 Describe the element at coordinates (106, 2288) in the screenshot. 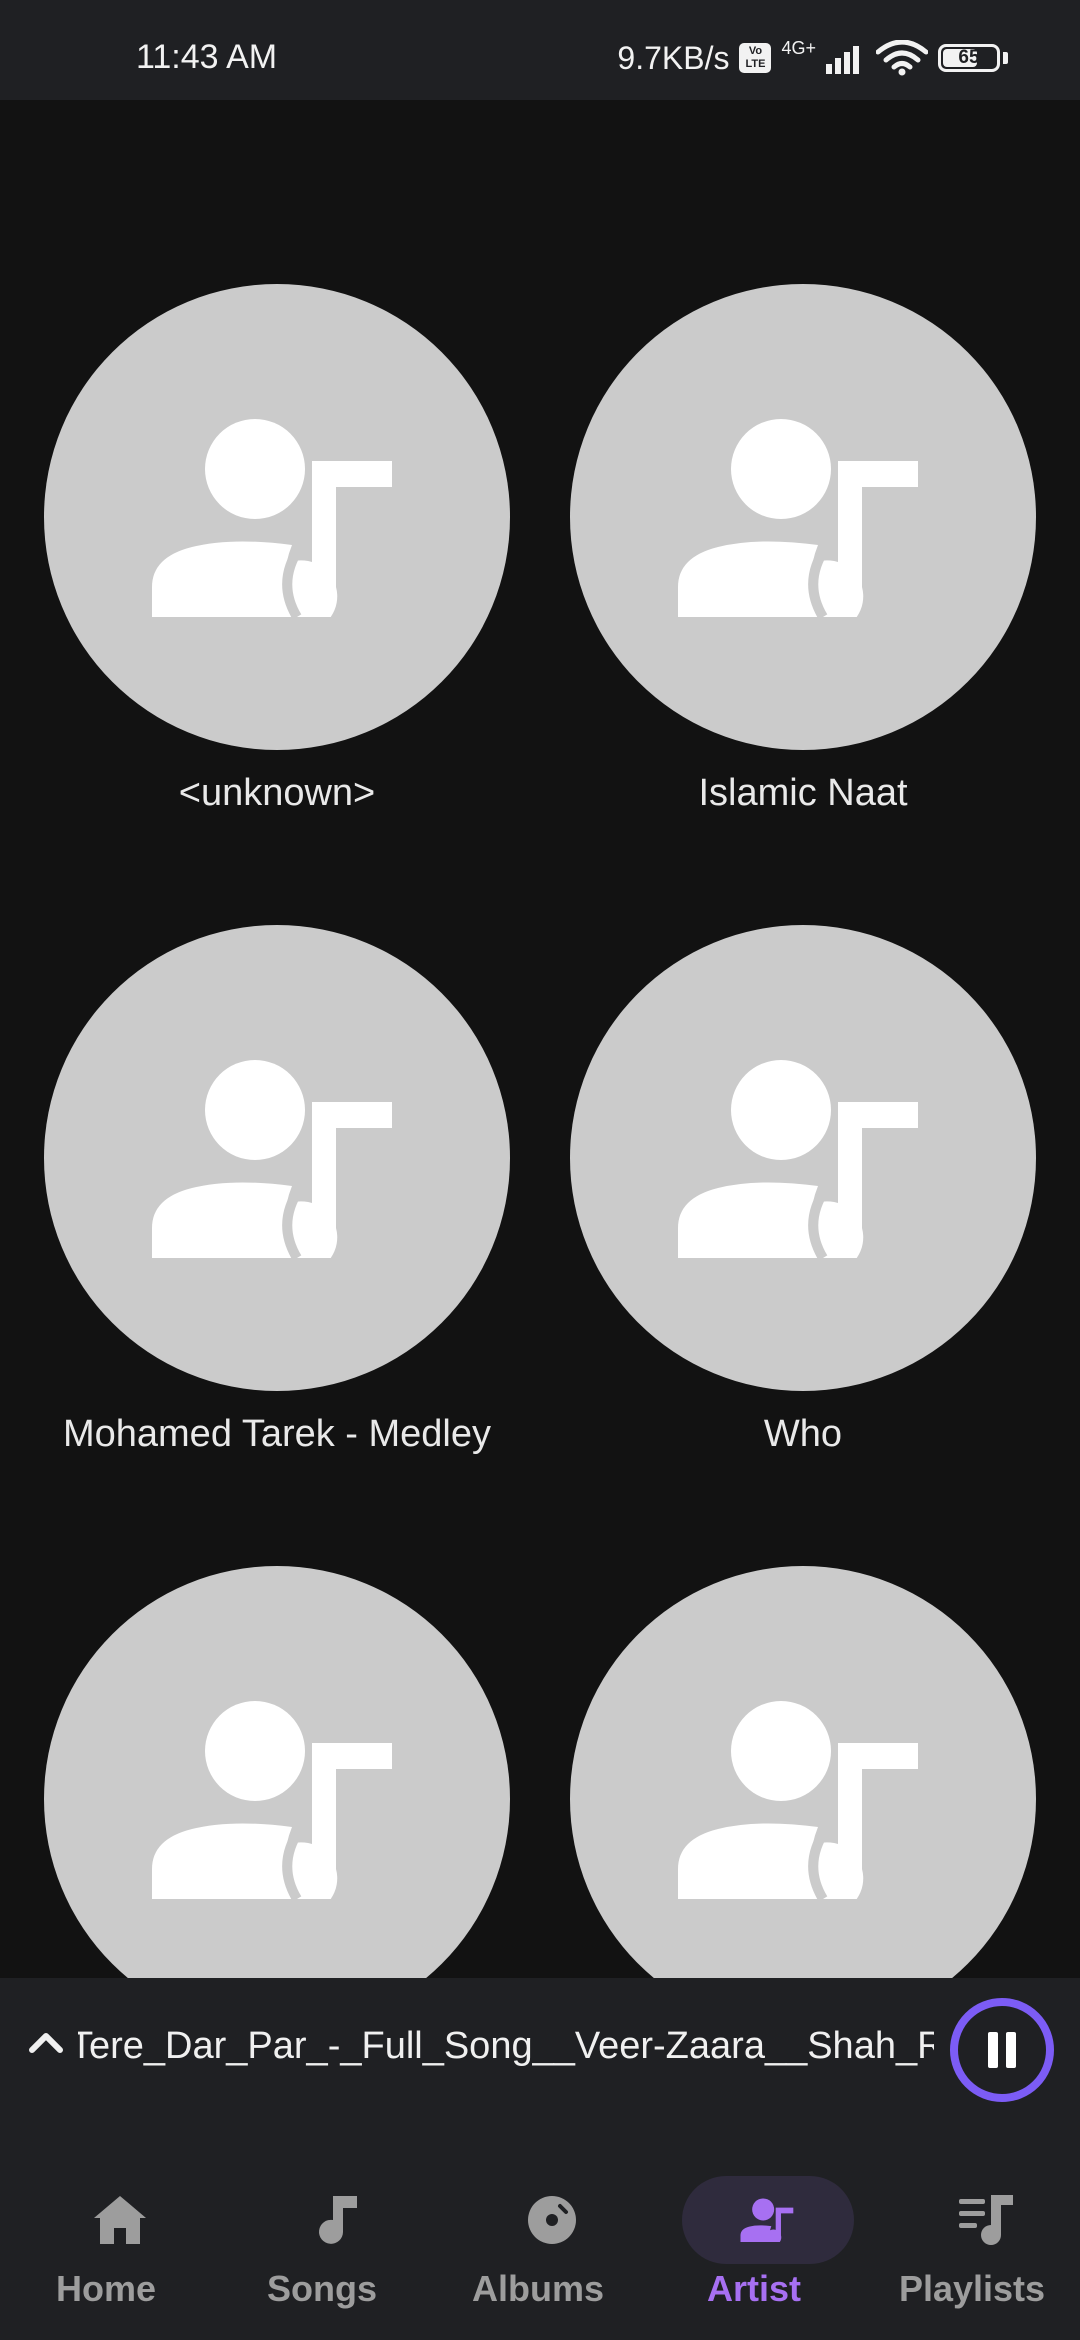

I see `nav-label-home: Home` at that location.